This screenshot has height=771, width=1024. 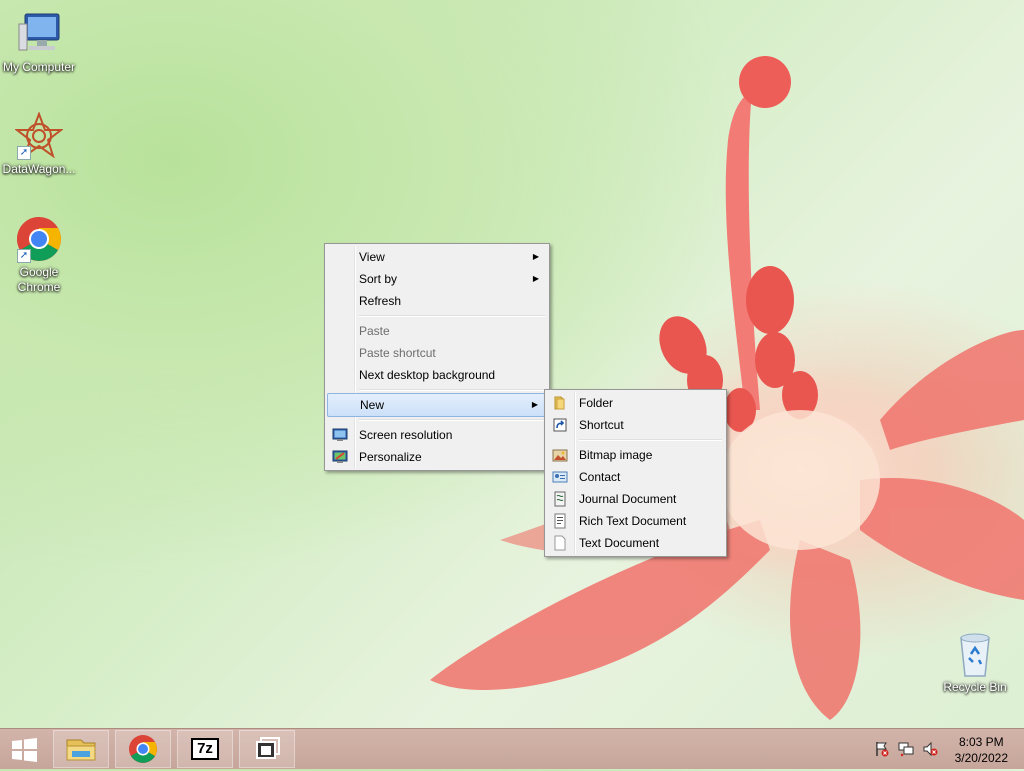 I want to click on menu-item-label: Contact, so click(x=600, y=477).